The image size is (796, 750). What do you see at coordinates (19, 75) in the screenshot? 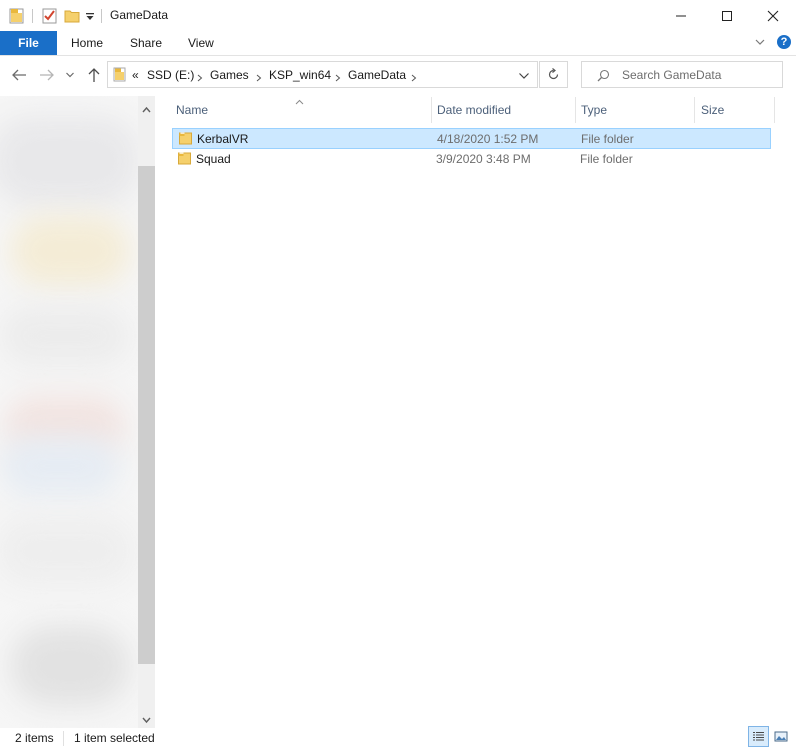
I see `back-button` at bounding box center [19, 75].